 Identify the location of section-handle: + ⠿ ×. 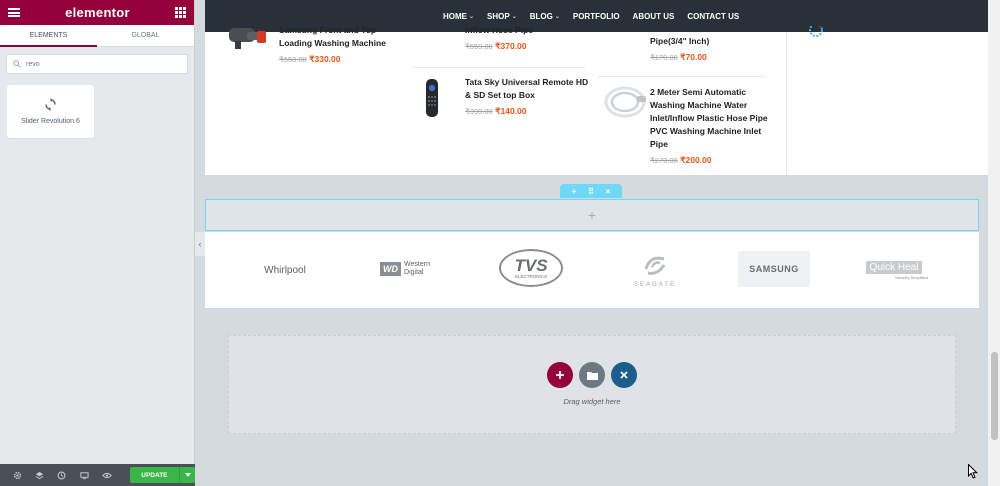
(591, 191).